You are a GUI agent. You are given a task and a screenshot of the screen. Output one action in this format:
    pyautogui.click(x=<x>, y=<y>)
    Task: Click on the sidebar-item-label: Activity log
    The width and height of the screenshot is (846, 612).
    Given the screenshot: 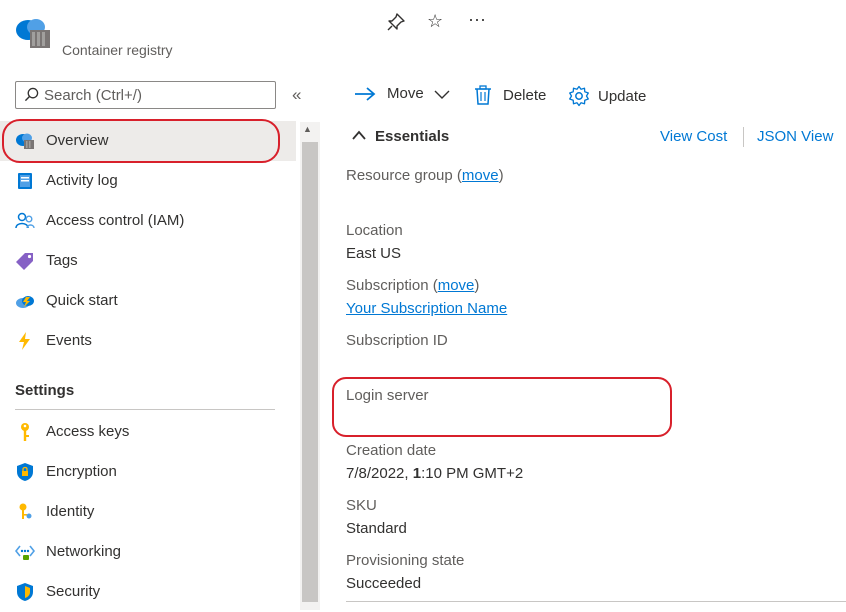 What is the action you would take?
    pyautogui.click(x=82, y=180)
    